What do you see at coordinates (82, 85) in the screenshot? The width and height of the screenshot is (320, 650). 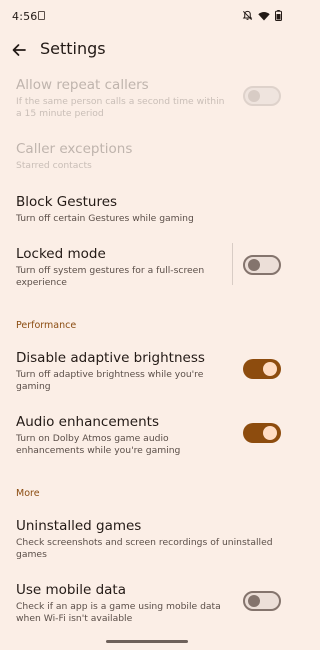 I see `allow-repeat-callers-title: Allow repeat callers` at bounding box center [82, 85].